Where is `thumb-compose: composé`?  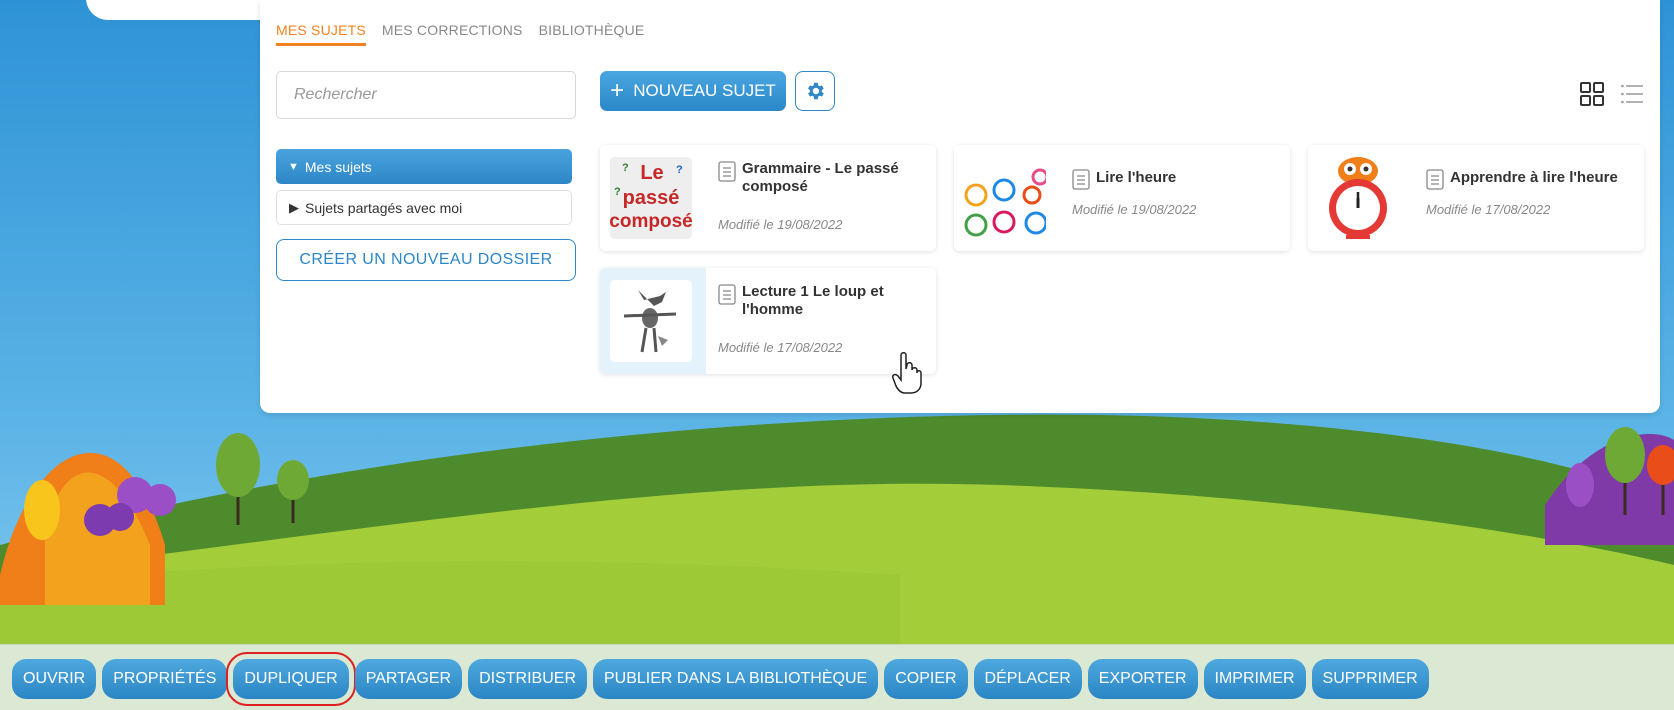 thumb-compose: composé is located at coordinates (651, 221).